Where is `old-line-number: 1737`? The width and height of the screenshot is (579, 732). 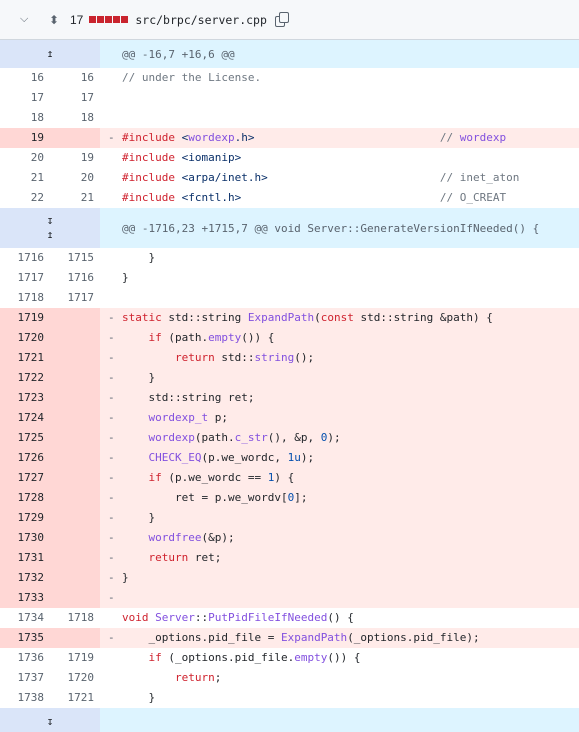 old-line-number: 1737 is located at coordinates (25, 678).